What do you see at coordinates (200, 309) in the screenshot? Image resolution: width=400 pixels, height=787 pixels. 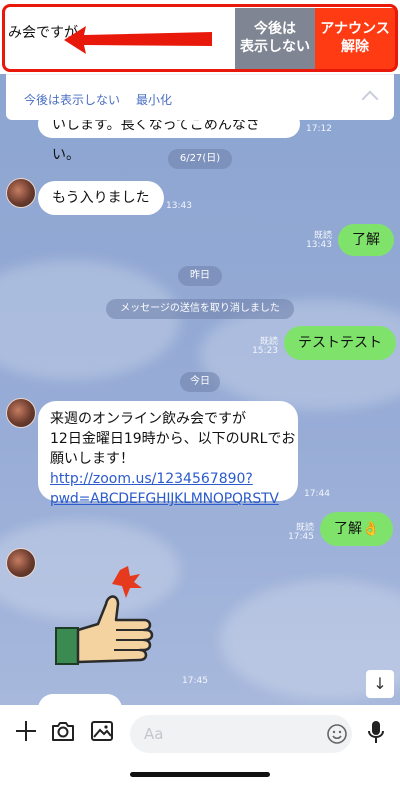 I see `system-message: メッセージの送信を取り消しました` at bounding box center [200, 309].